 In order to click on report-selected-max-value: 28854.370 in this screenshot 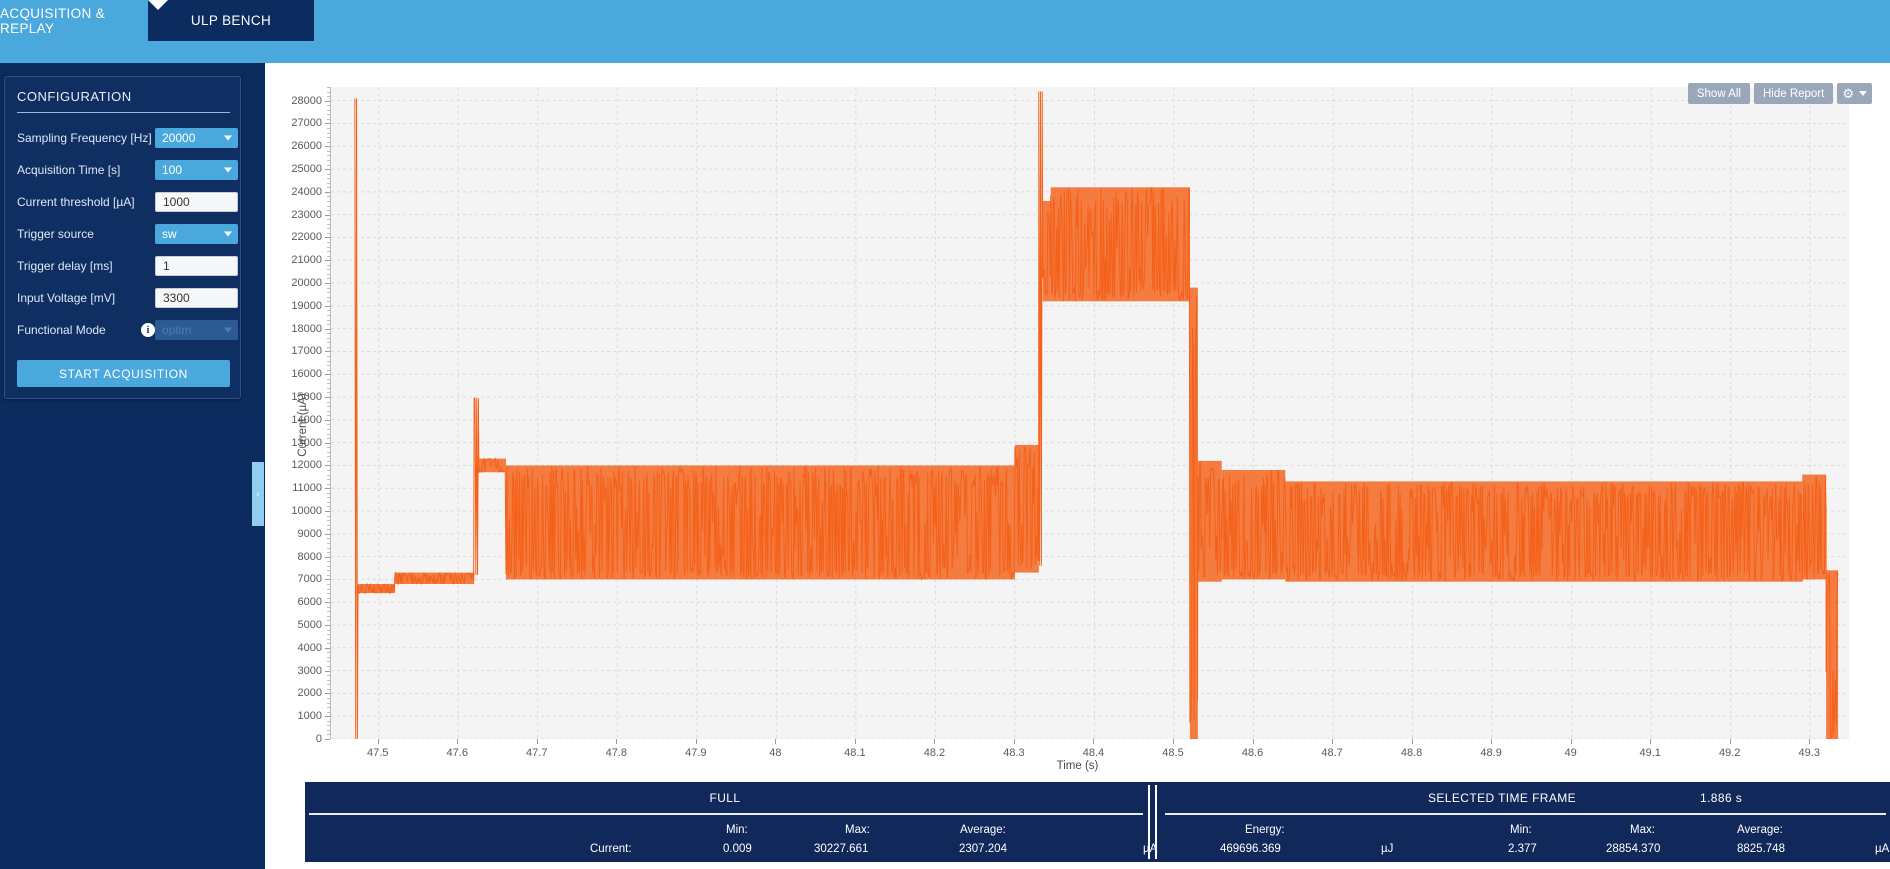, I will do `click(1633, 849)`.